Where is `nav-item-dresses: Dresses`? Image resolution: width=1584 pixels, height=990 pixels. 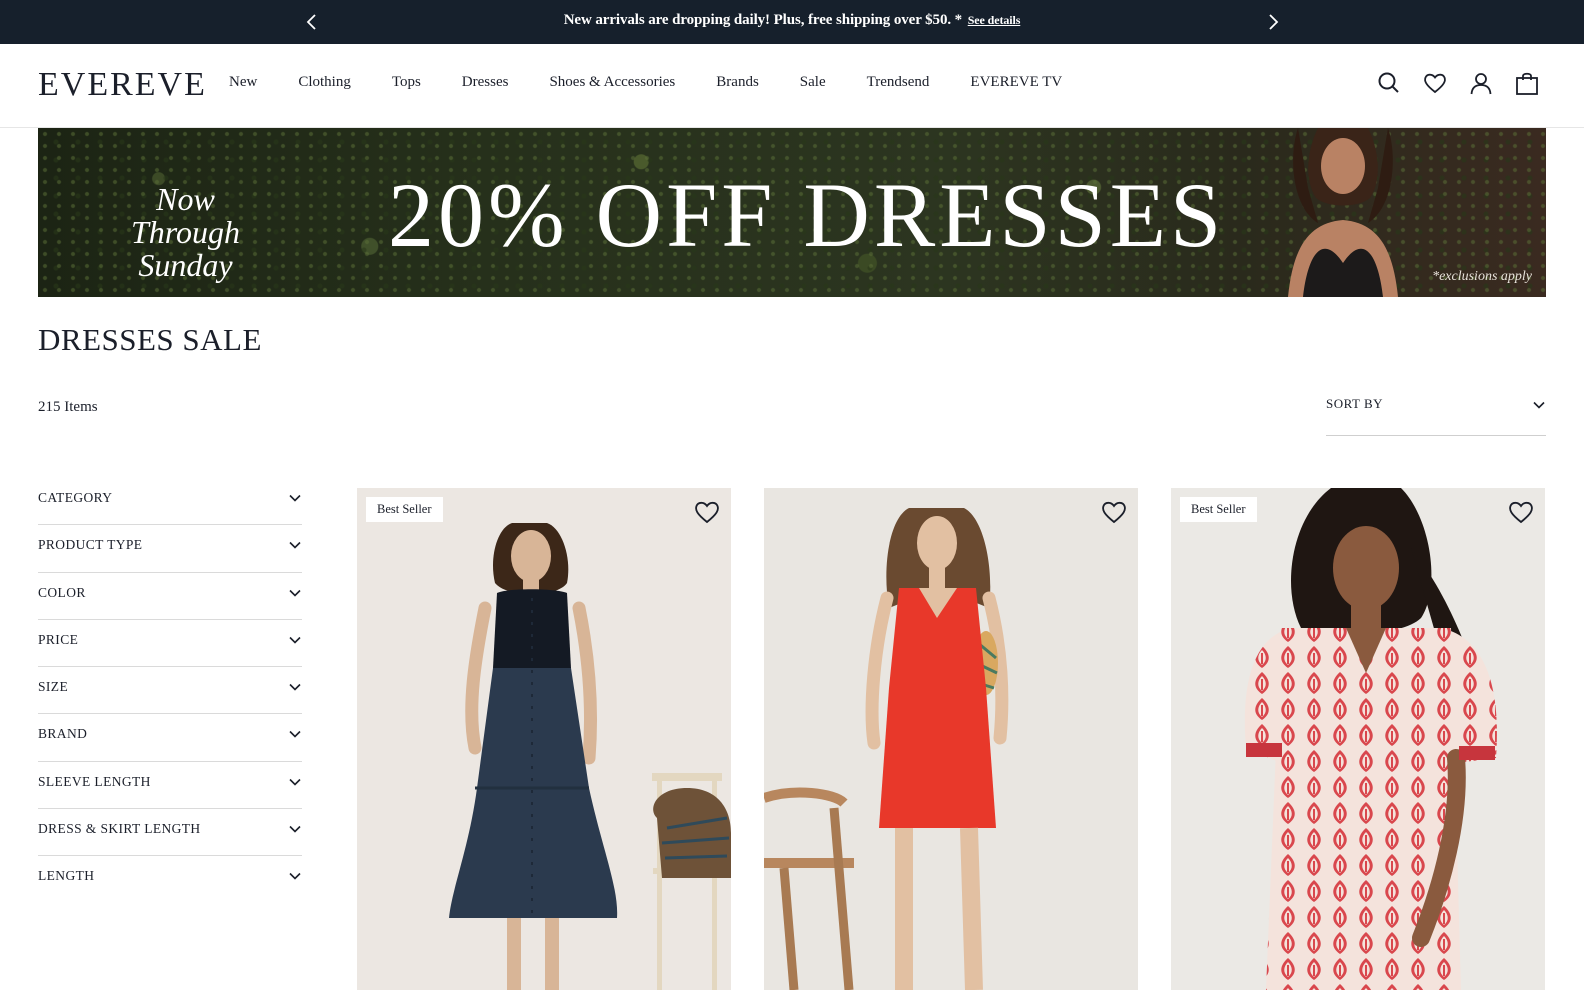
nav-item-dresses: Dresses is located at coordinates (485, 82).